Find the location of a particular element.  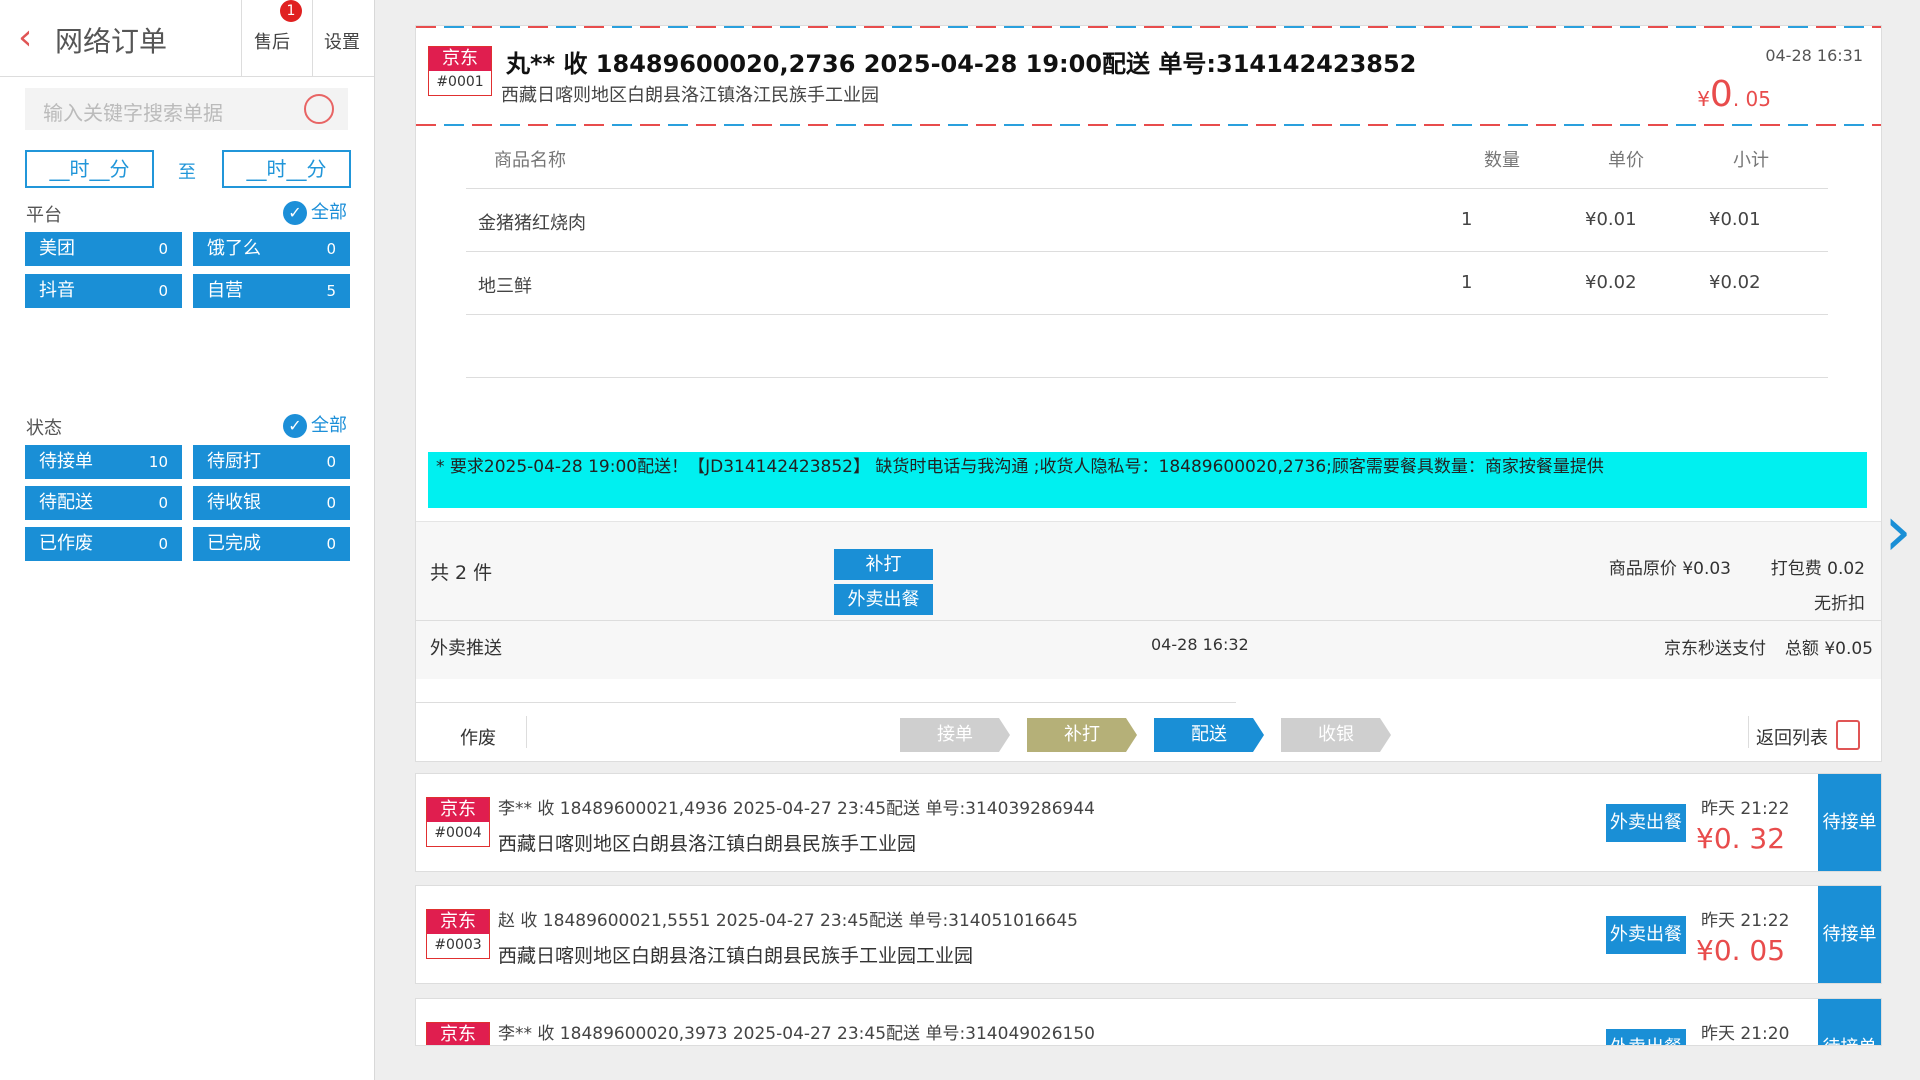

table-row: 金猪猪红烧肉 1 ¥0.01 ¥0.01 is located at coordinates (1147, 220).